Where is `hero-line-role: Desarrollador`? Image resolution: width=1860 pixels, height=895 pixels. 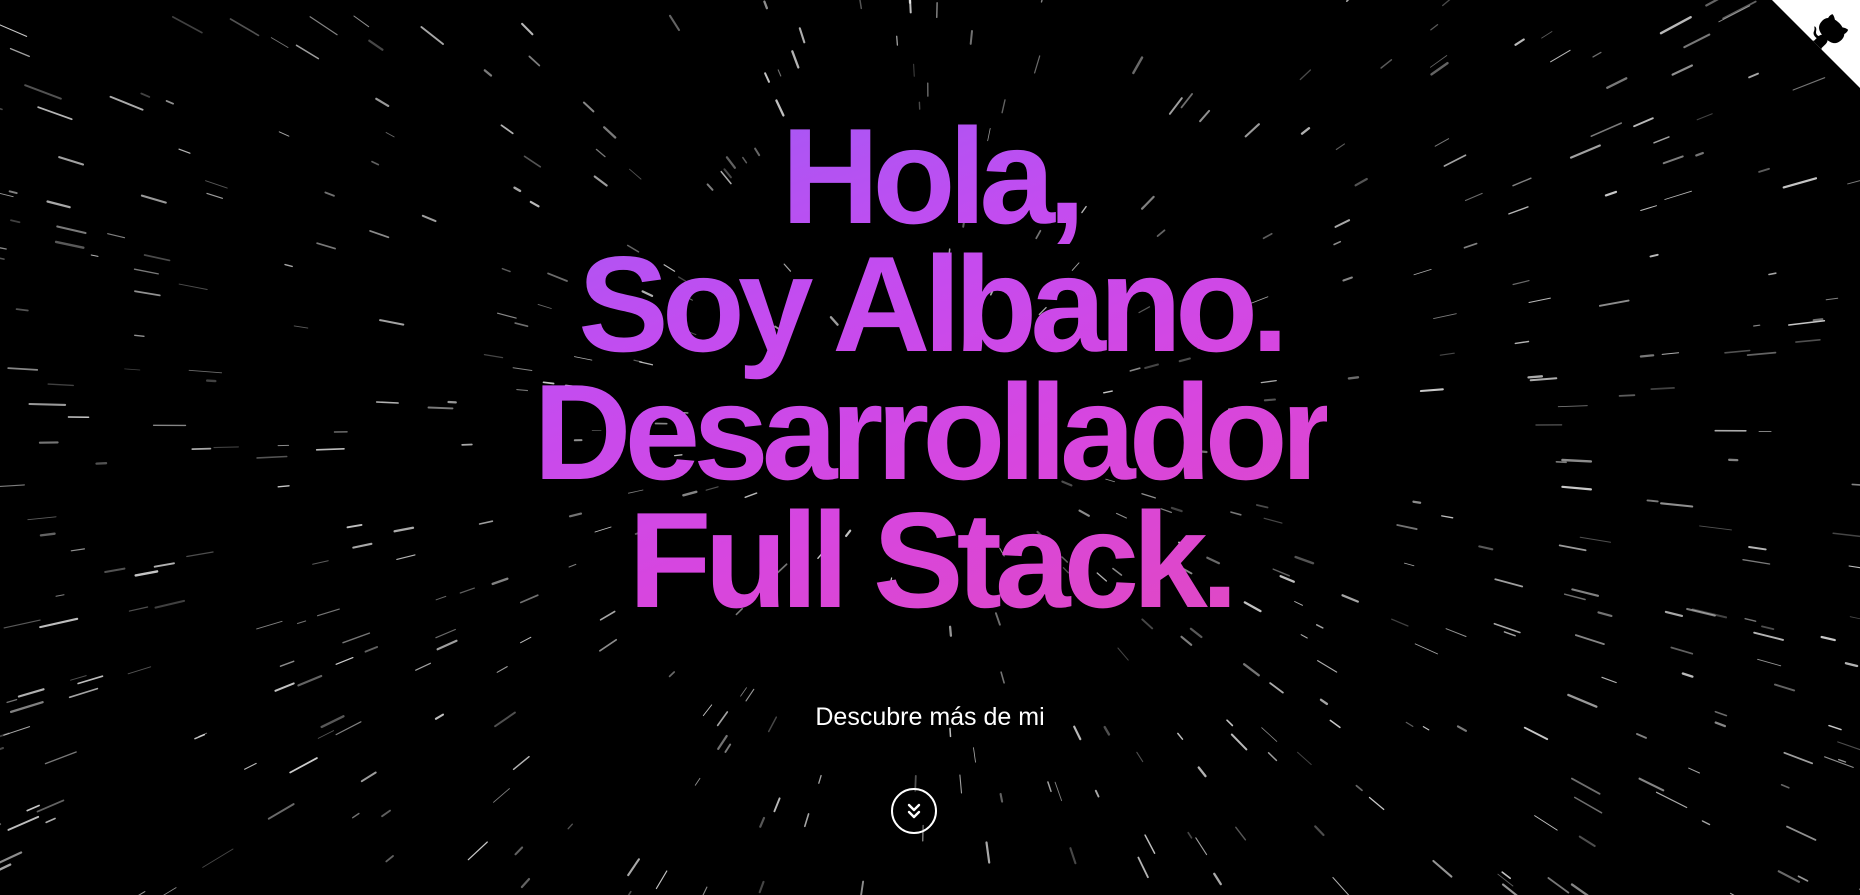
hero-line-role: Desarrollador is located at coordinates (930, 432).